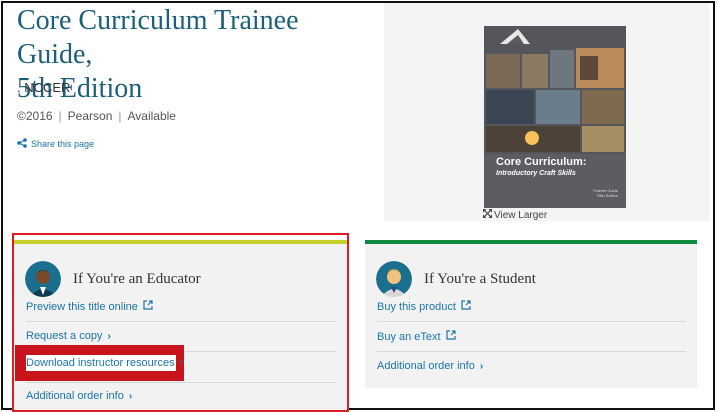 The image size is (717, 412). What do you see at coordinates (35, 116) in the screenshot?
I see `copyright-year: ©2016` at bounding box center [35, 116].